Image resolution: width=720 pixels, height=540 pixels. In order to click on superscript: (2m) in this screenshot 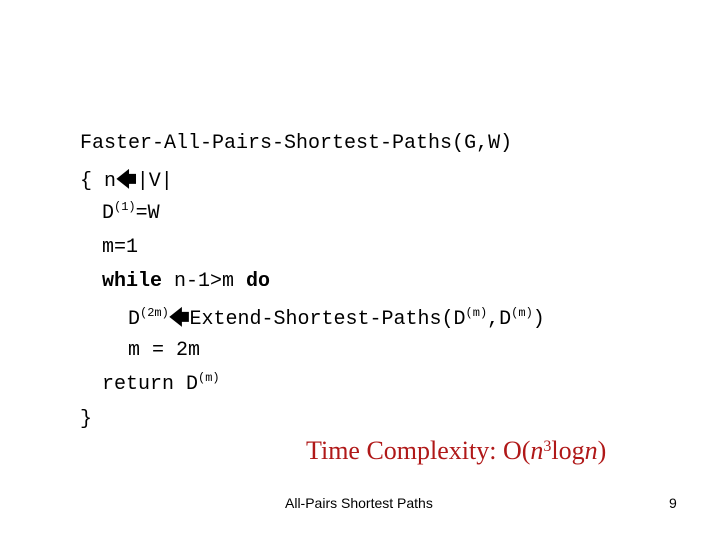, I will do `click(154, 313)`.